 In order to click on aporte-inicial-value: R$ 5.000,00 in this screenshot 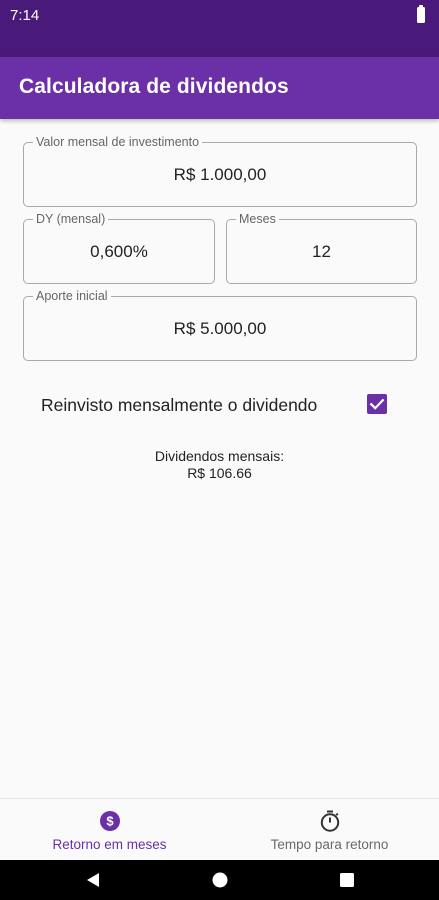, I will do `click(220, 328)`.